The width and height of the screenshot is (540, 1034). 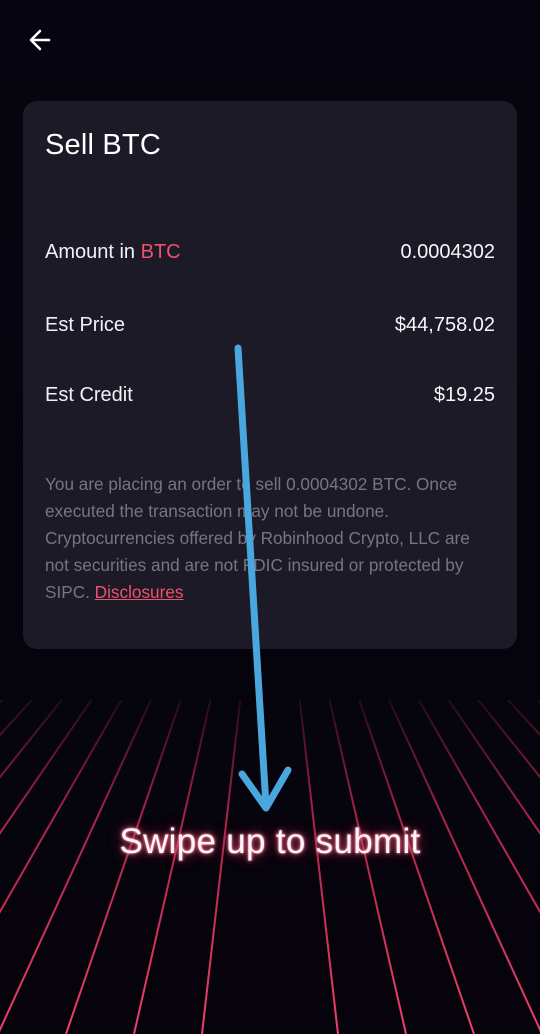 What do you see at coordinates (444, 325) in the screenshot?
I see `est-price-value: $44,758.02` at bounding box center [444, 325].